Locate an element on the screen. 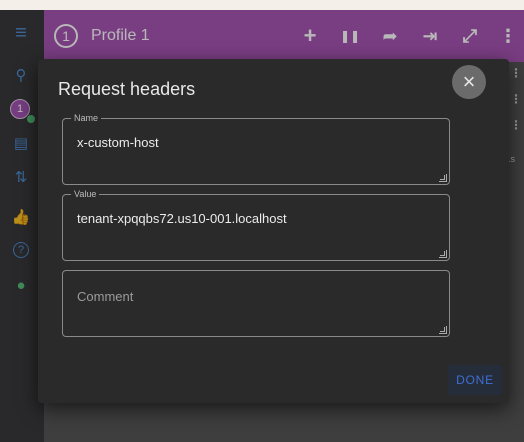 This screenshot has width=524, height=442. dialog-title: Request headers is located at coordinates (127, 89).